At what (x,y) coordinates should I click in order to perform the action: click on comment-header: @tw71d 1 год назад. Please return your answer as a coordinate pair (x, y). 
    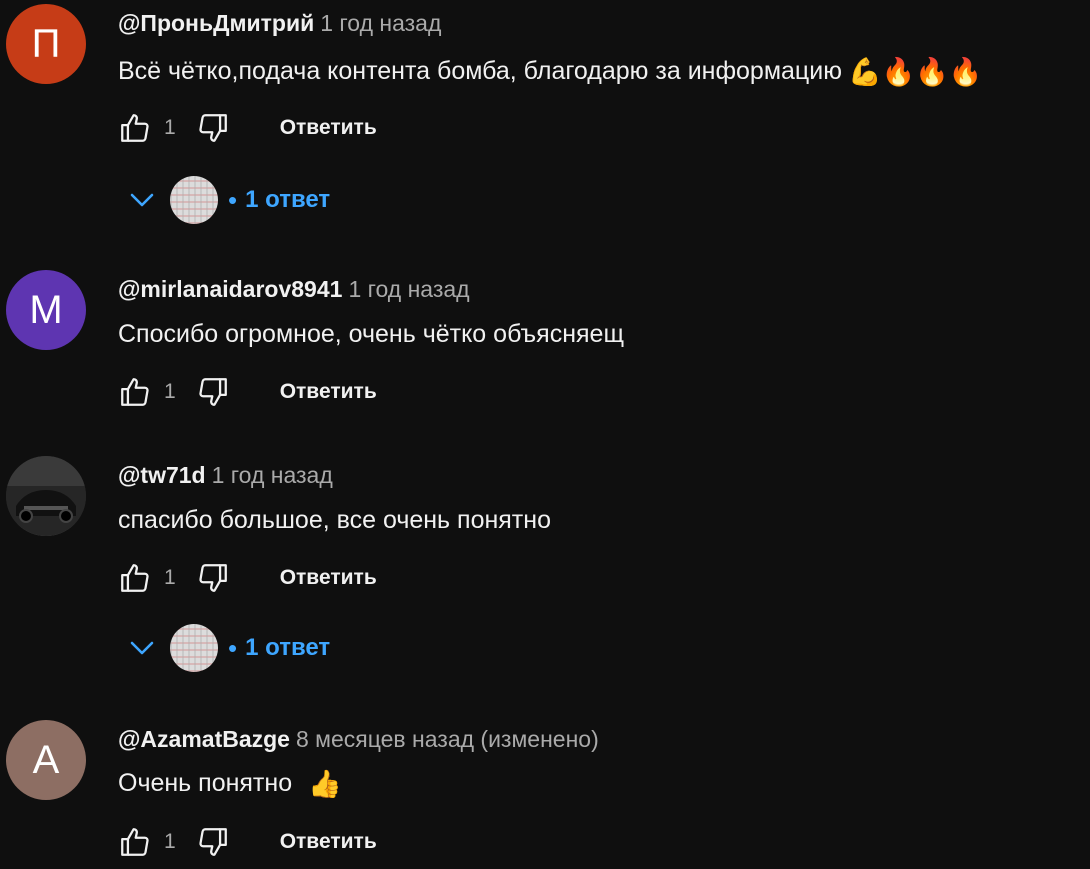
    Looking at the image, I should click on (225, 475).